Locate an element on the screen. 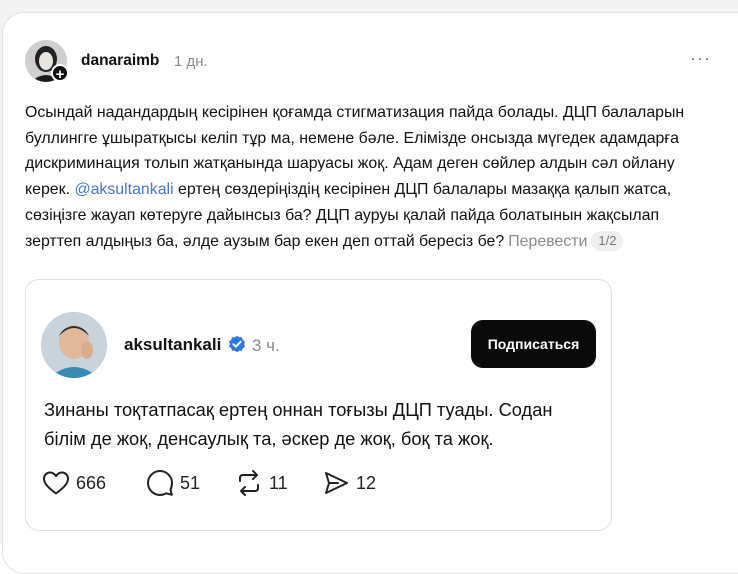  quoted-author-avatar is located at coordinates (74, 345).